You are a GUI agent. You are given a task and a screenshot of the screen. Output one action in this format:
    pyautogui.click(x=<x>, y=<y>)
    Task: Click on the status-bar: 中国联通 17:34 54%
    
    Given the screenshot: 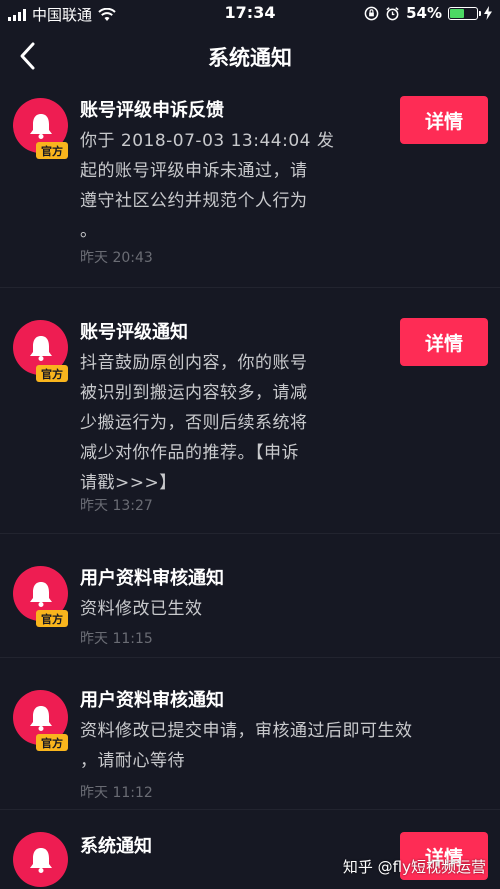 What is the action you would take?
    pyautogui.click(x=250, y=14)
    